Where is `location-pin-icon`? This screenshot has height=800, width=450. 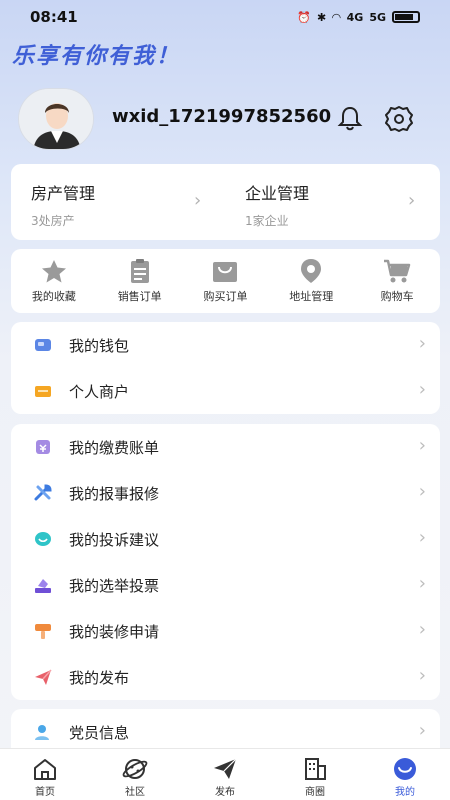 location-pin-icon is located at coordinates (311, 271).